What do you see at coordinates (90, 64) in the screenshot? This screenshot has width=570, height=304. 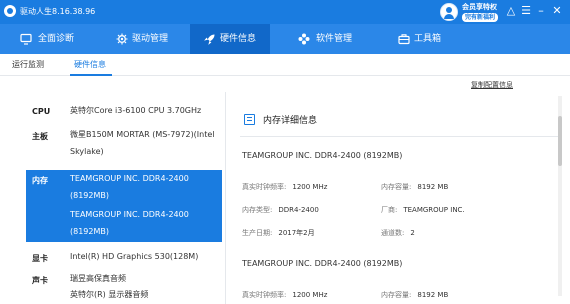 I see `tab-hardware-info: 硬件信息` at bounding box center [90, 64].